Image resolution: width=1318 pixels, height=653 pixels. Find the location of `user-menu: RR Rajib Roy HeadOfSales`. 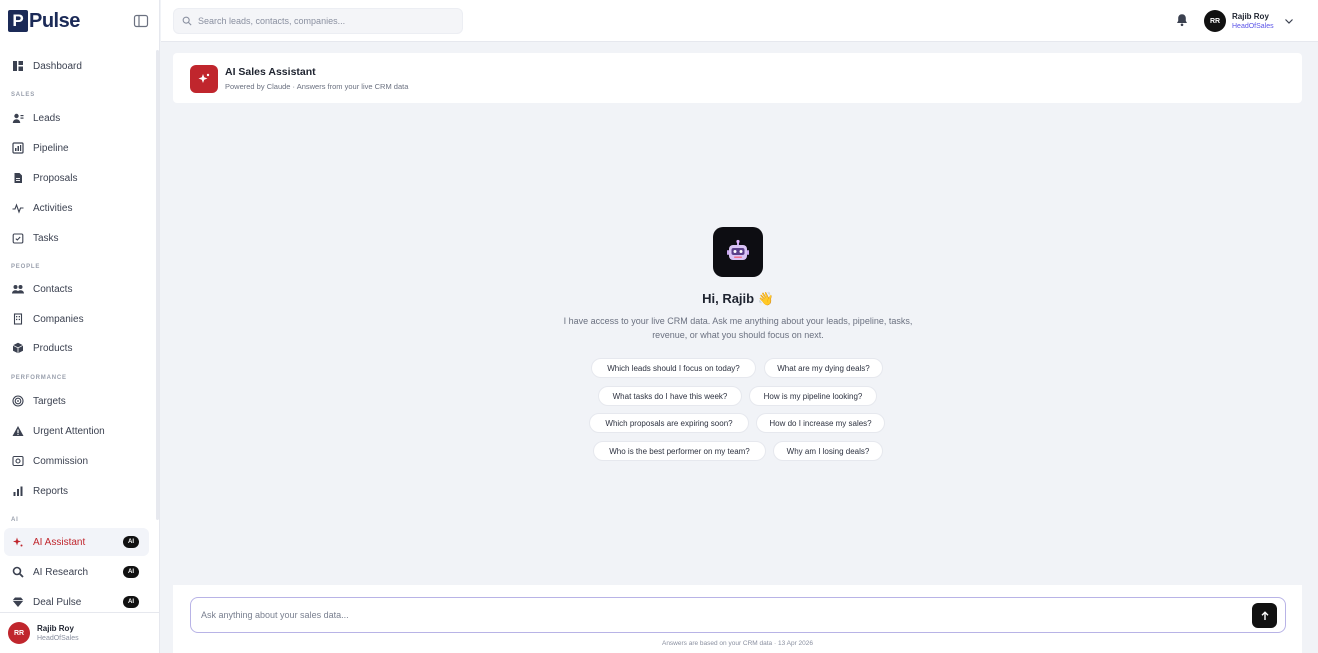

user-menu: RR Rajib Roy HeadOfSales is located at coordinates (1249, 21).